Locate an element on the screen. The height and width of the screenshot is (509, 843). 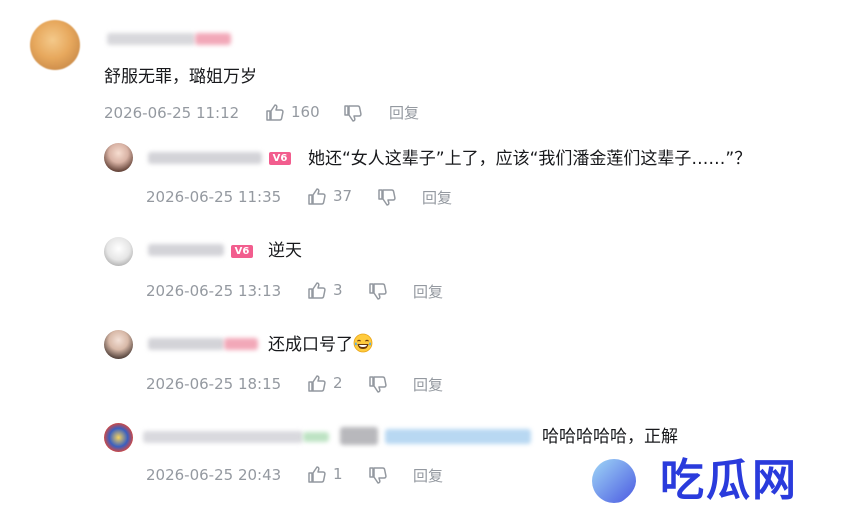
comment-time: 2026-06-25 20:43 is located at coordinates (214, 475).